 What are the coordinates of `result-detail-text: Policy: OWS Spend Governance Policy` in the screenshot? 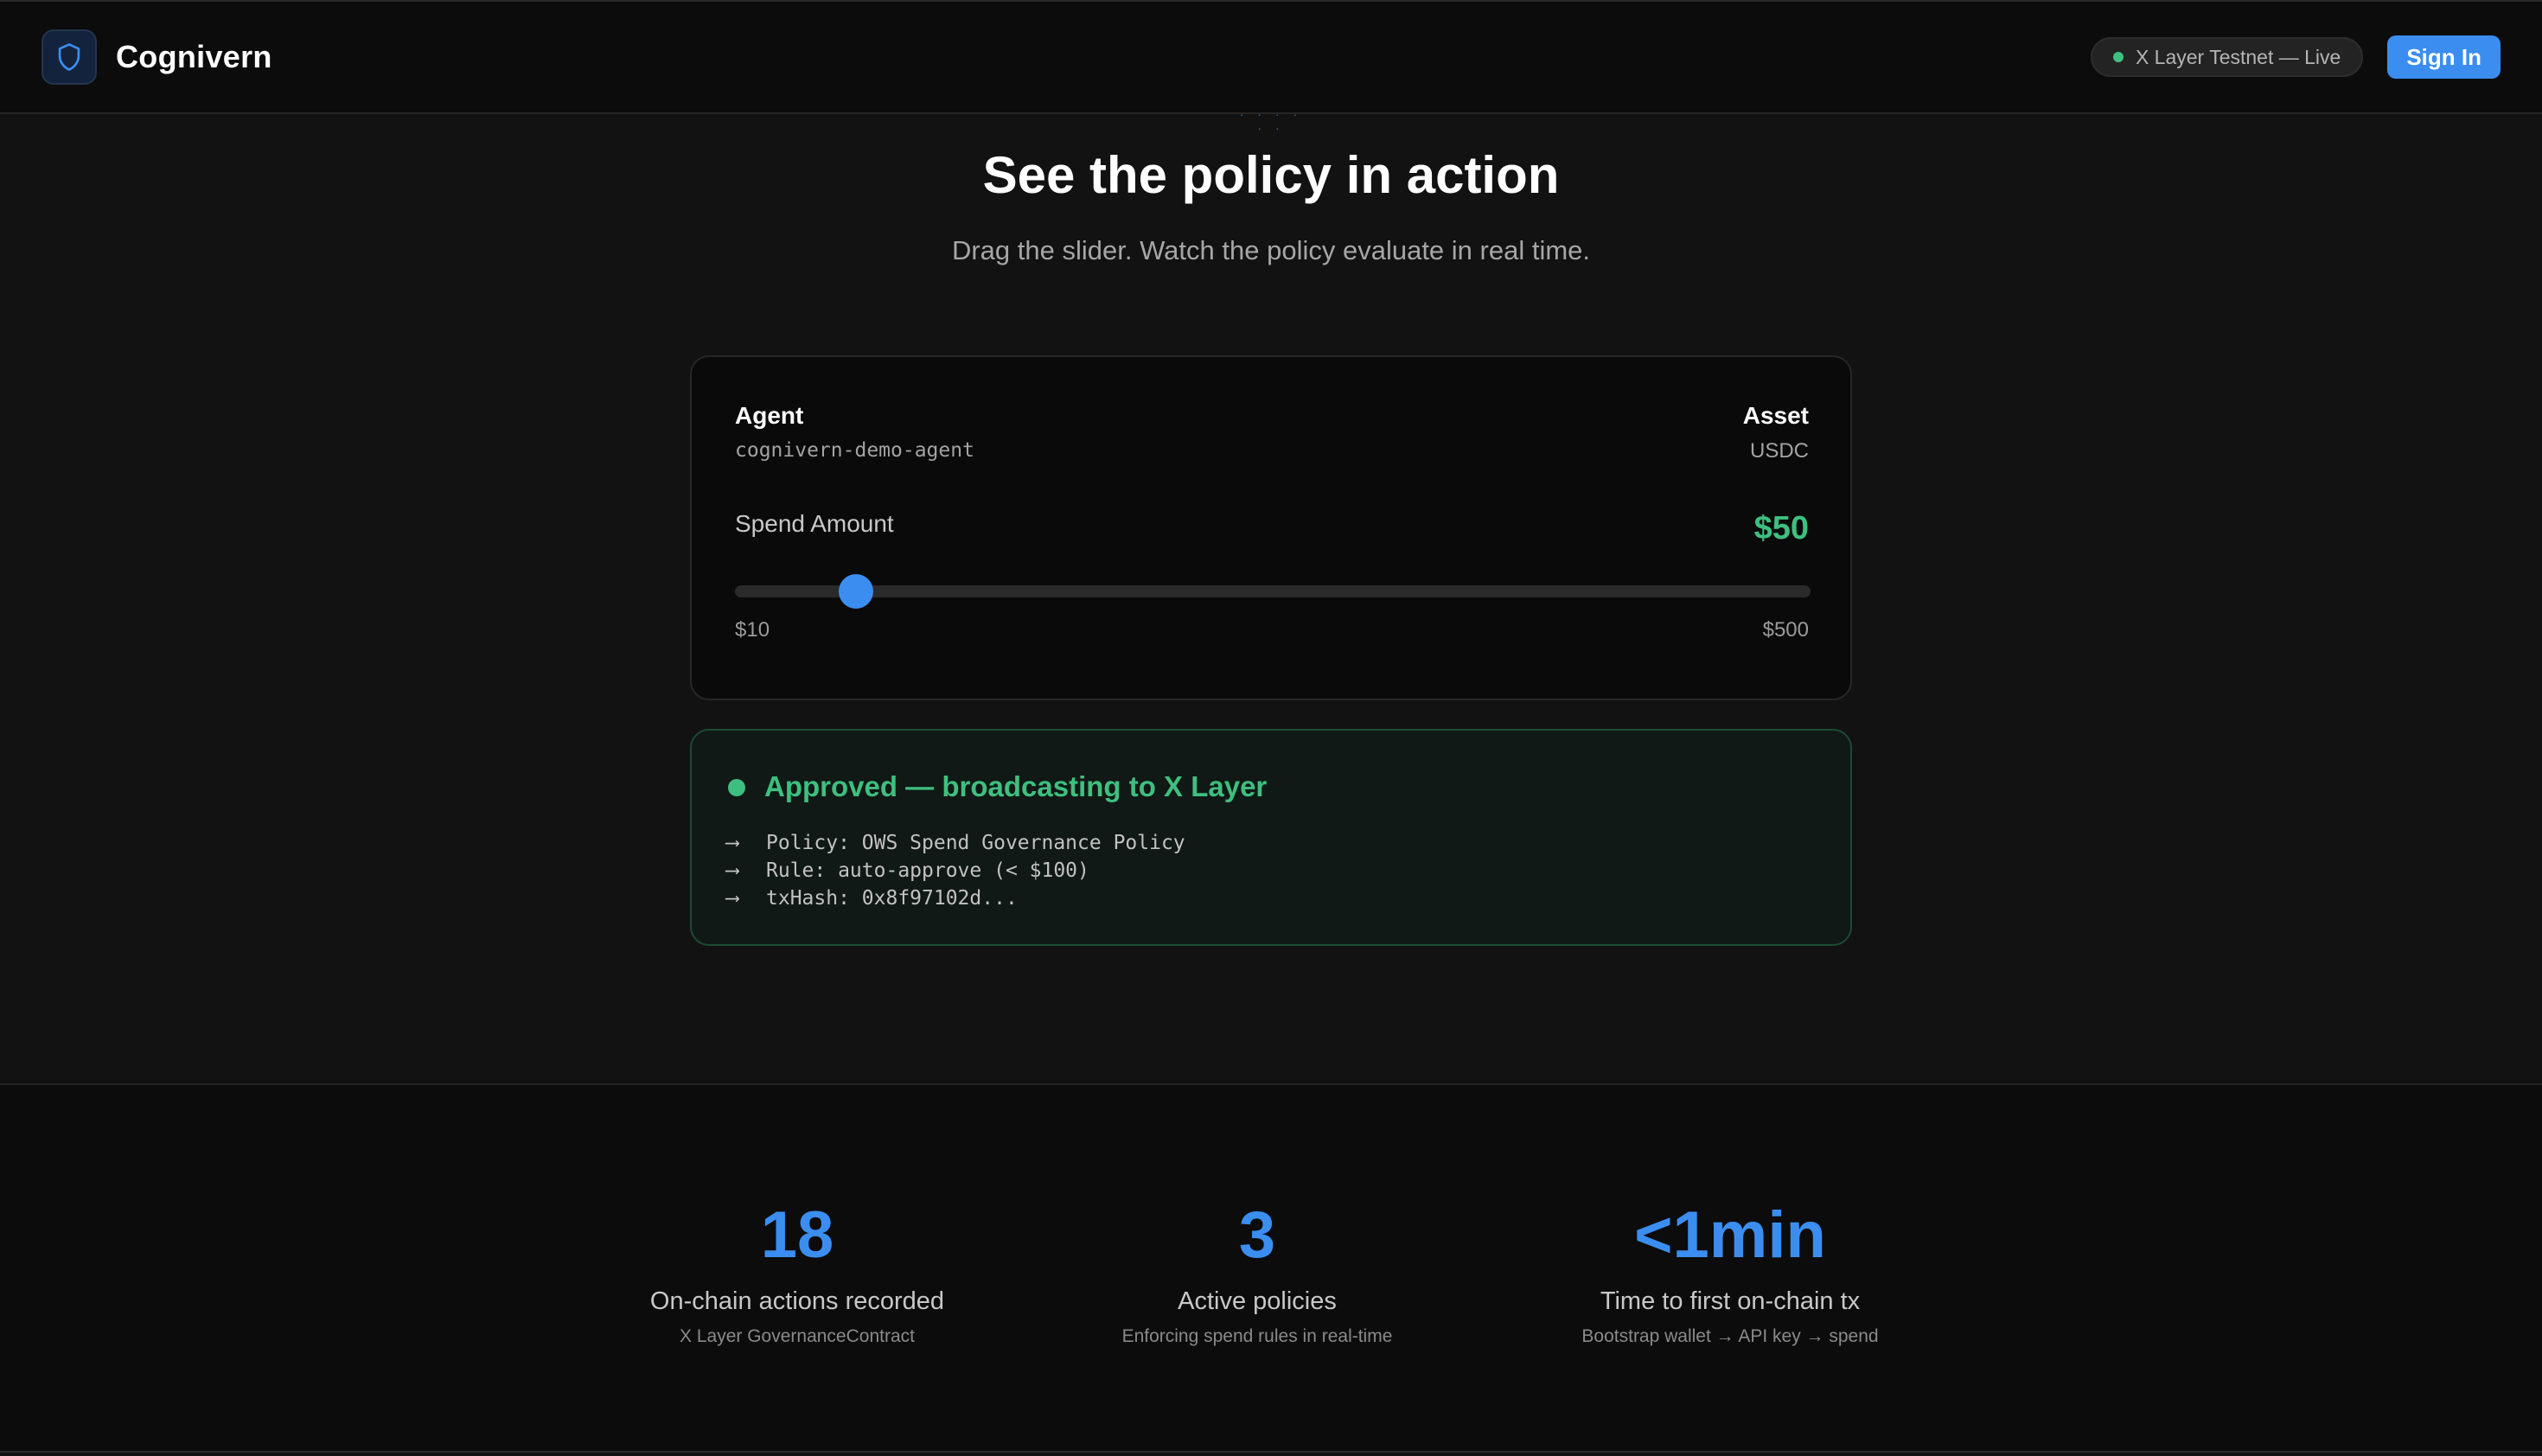 It's located at (975, 843).